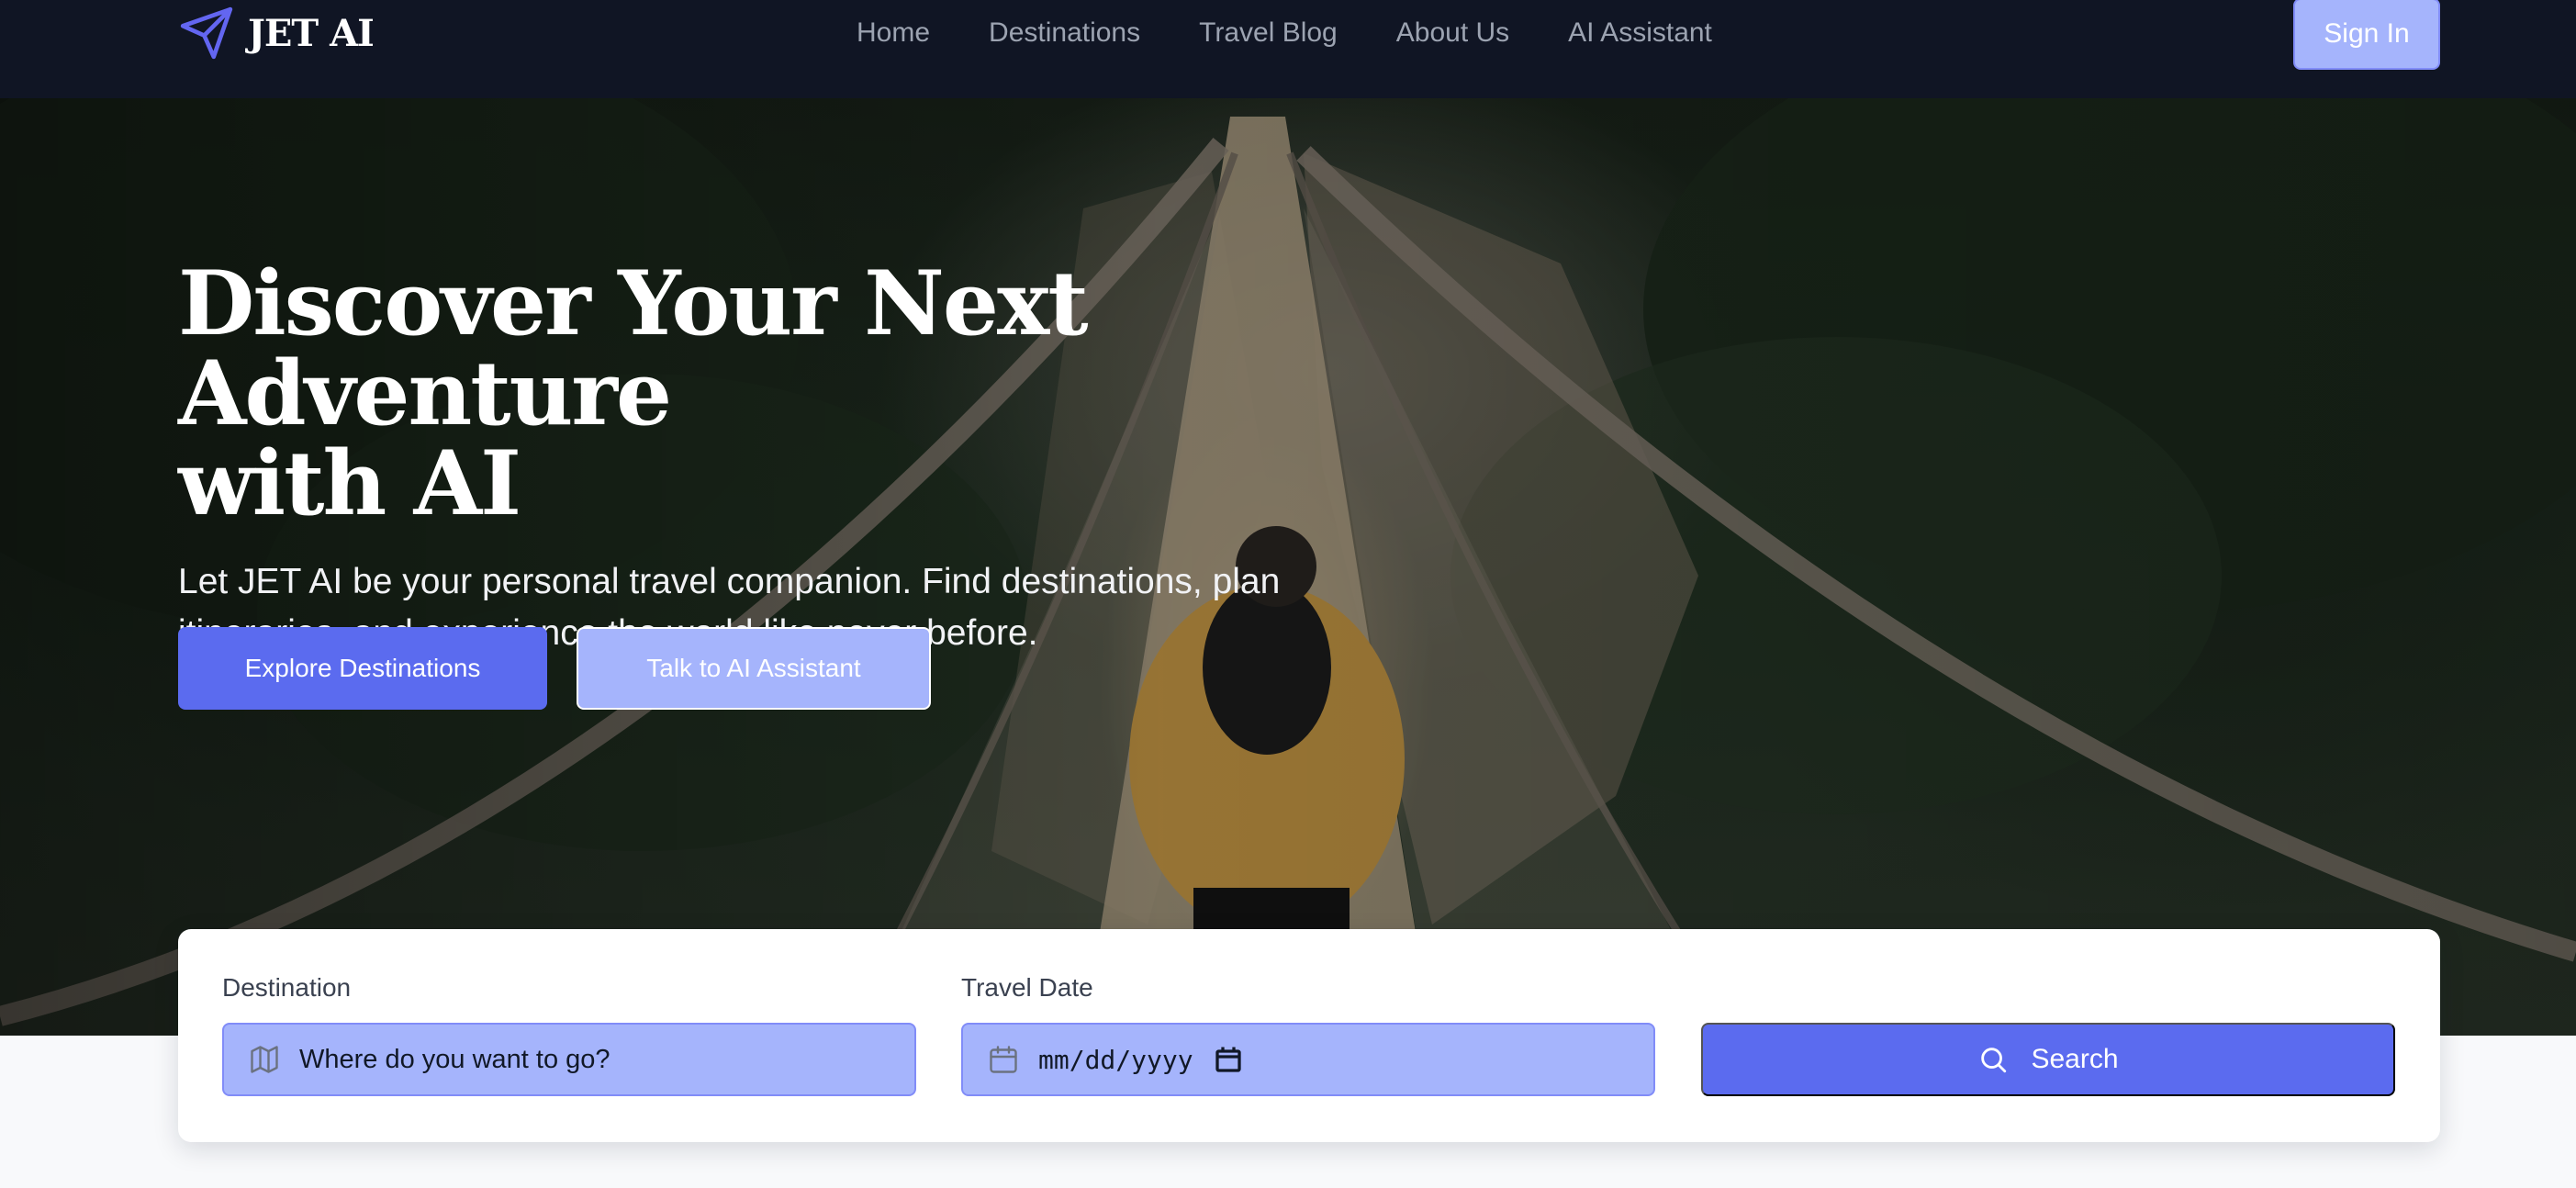 The image size is (2576, 1188). What do you see at coordinates (264, 1059) in the screenshot?
I see `map-icon` at bounding box center [264, 1059].